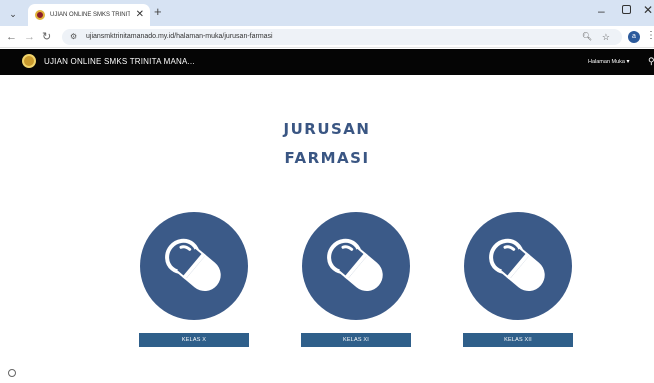 The width and height of the screenshot is (654, 383). I want to click on browser-tab: UJIAN ONLINE SMKS TRINITA ✕, so click(89, 15).